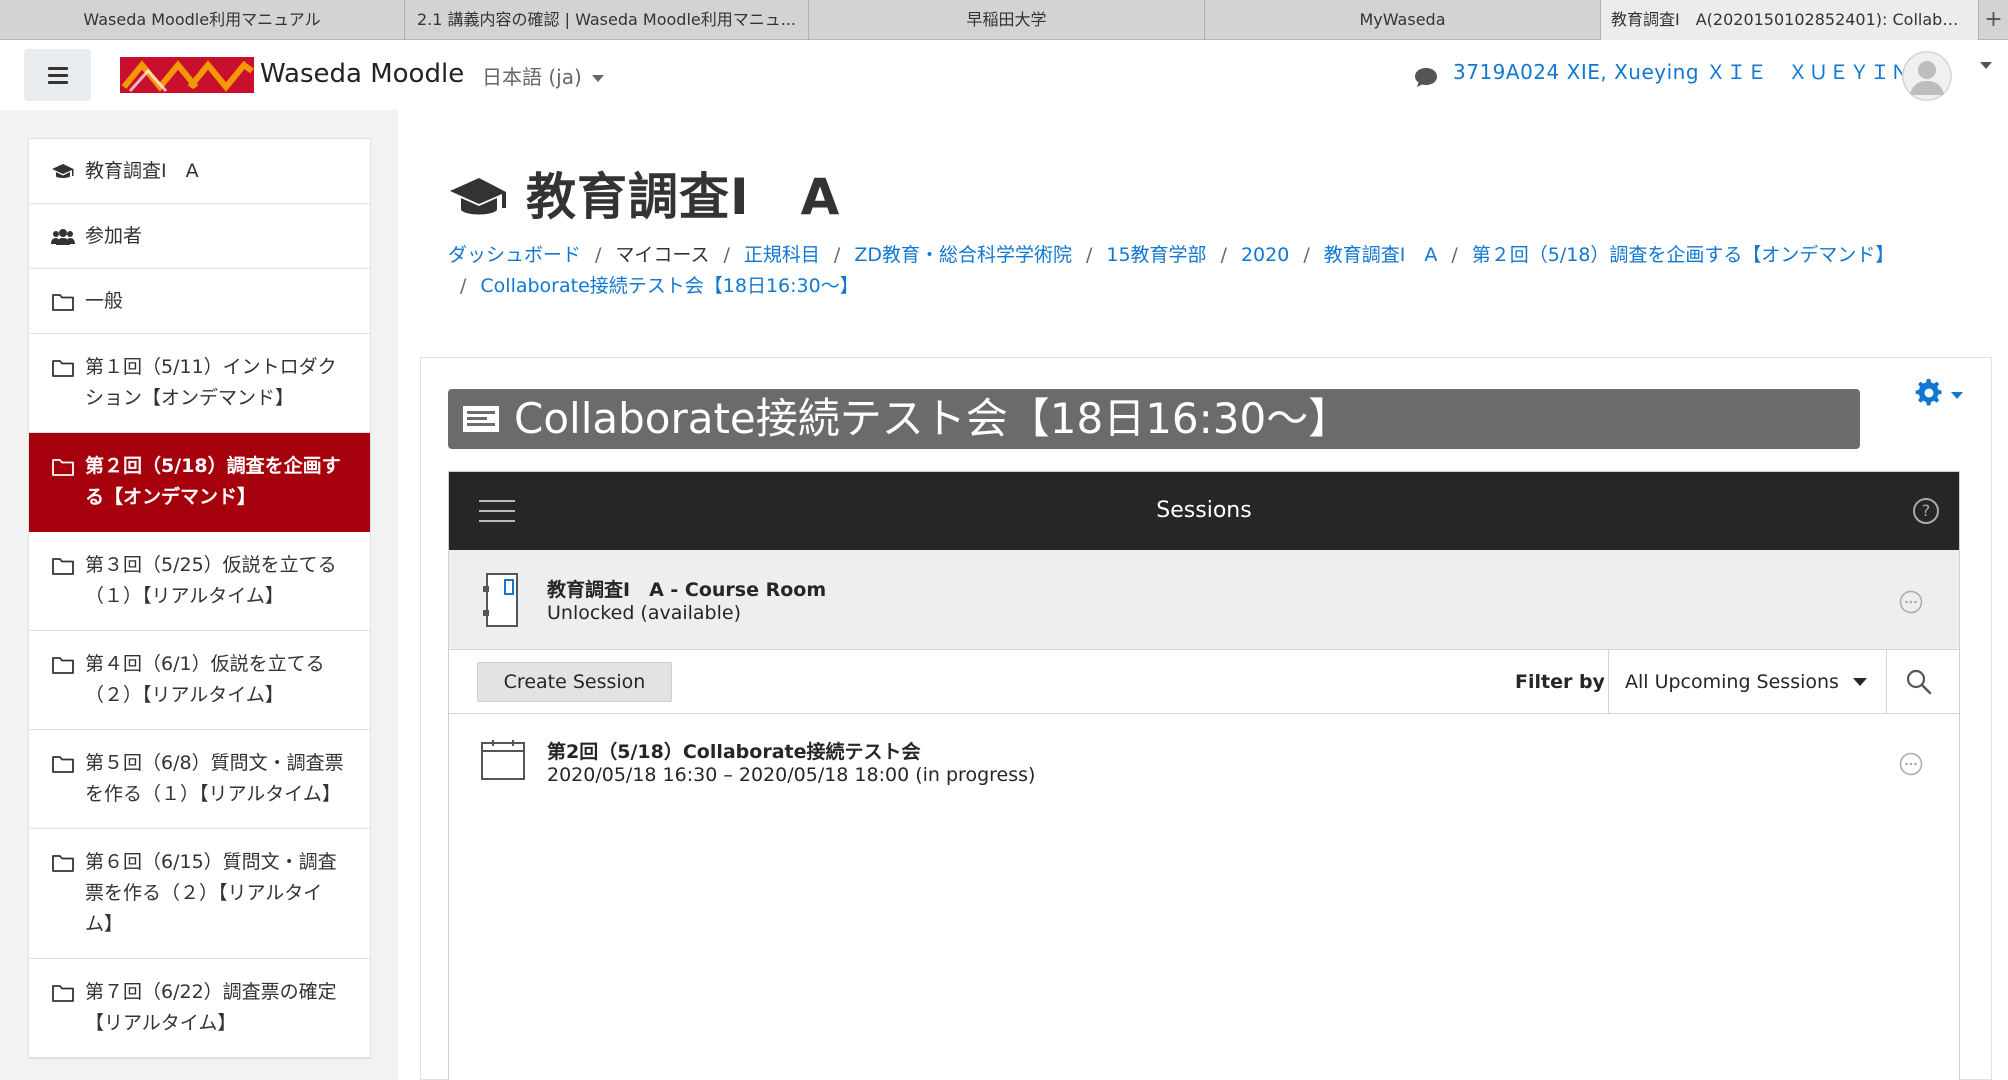 The width and height of the screenshot is (2008, 1080). What do you see at coordinates (662, 255) in the screenshot?
I see `breadcrumb-item: マイコース` at bounding box center [662, 255].